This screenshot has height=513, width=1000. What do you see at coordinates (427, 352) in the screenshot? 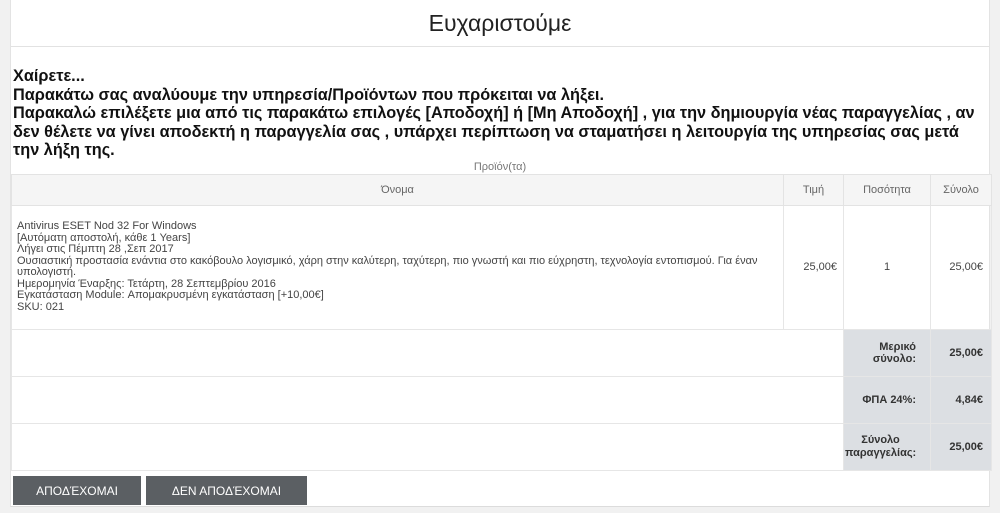
I see `subtotal-spacer` at bounding box center [427, 352].